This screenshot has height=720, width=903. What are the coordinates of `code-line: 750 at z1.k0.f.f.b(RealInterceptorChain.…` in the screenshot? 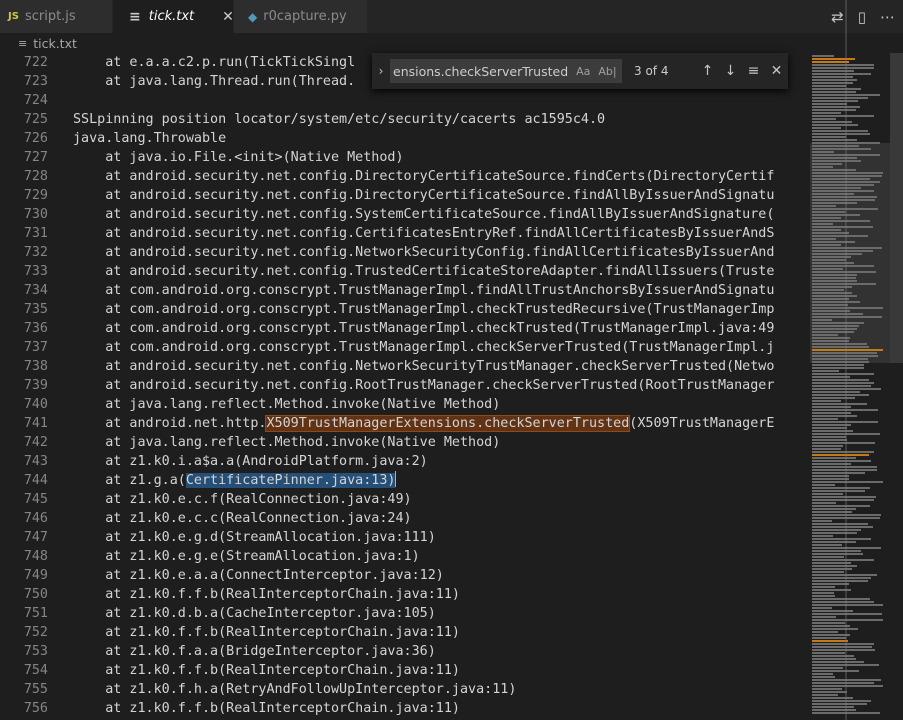 It's located at (405, 594).